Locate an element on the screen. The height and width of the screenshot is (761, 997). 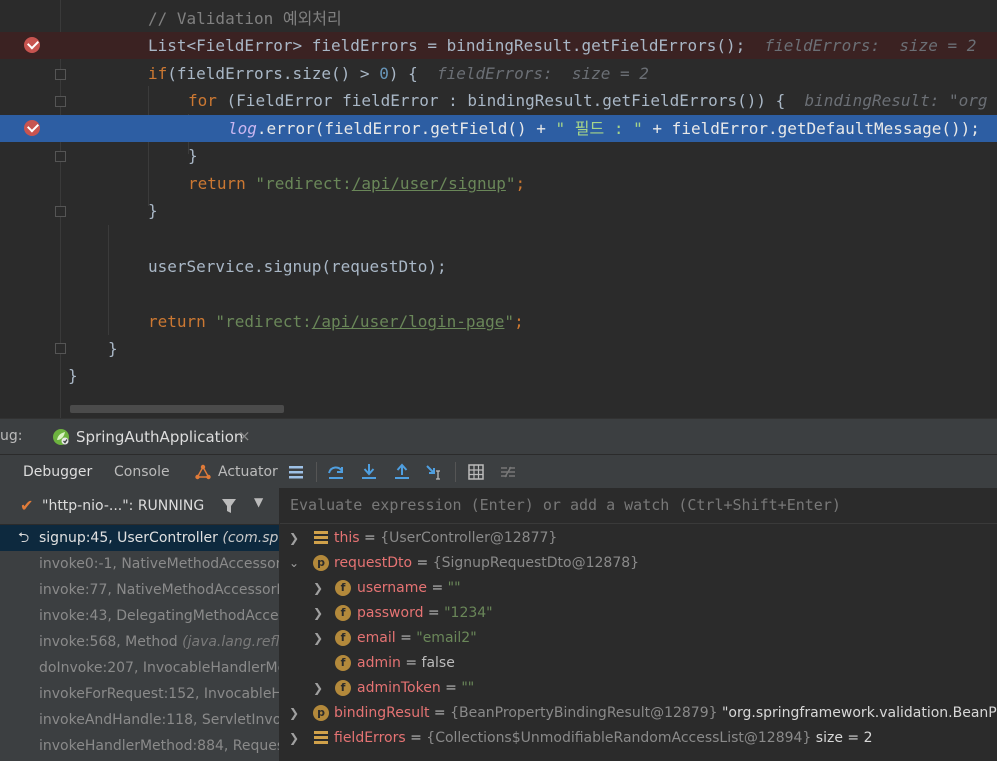
code-text: } is located at coordinates (193, 155).